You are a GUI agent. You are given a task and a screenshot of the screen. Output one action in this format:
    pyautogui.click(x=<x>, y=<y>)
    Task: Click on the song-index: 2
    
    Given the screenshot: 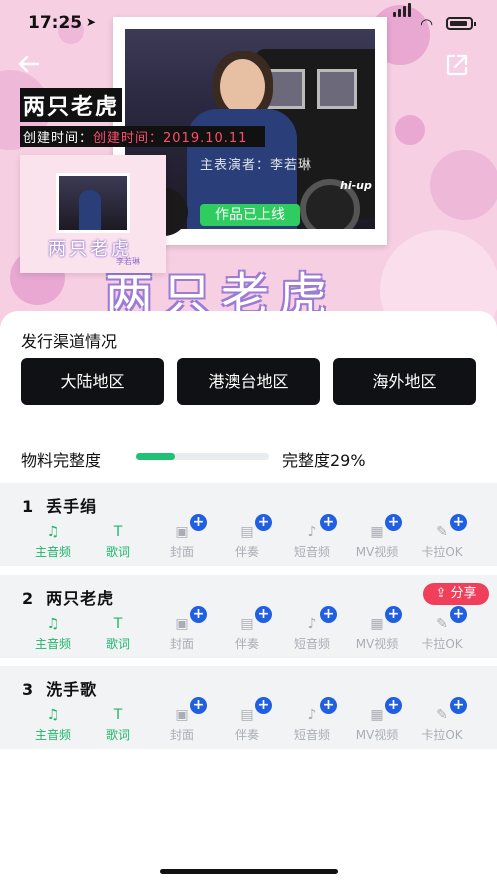 What is the action you would take?
    pyautogui.click(x=28, y=598)
    